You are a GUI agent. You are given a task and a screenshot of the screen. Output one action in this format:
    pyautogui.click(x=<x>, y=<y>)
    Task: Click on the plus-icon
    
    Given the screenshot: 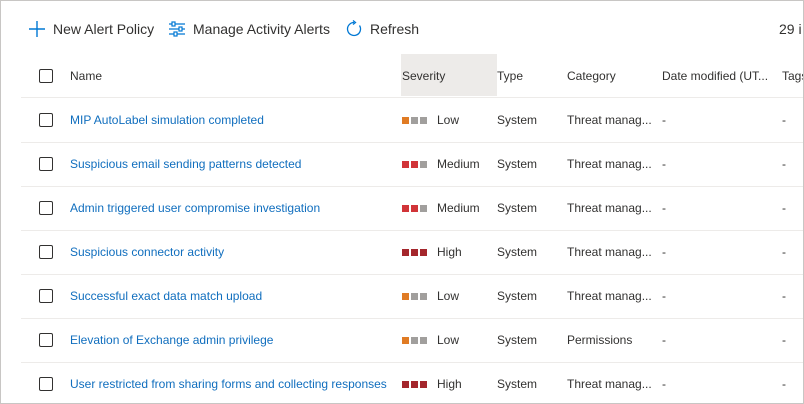 What is the action you would take?
    pyautogui.click(x=37, y=29)
    